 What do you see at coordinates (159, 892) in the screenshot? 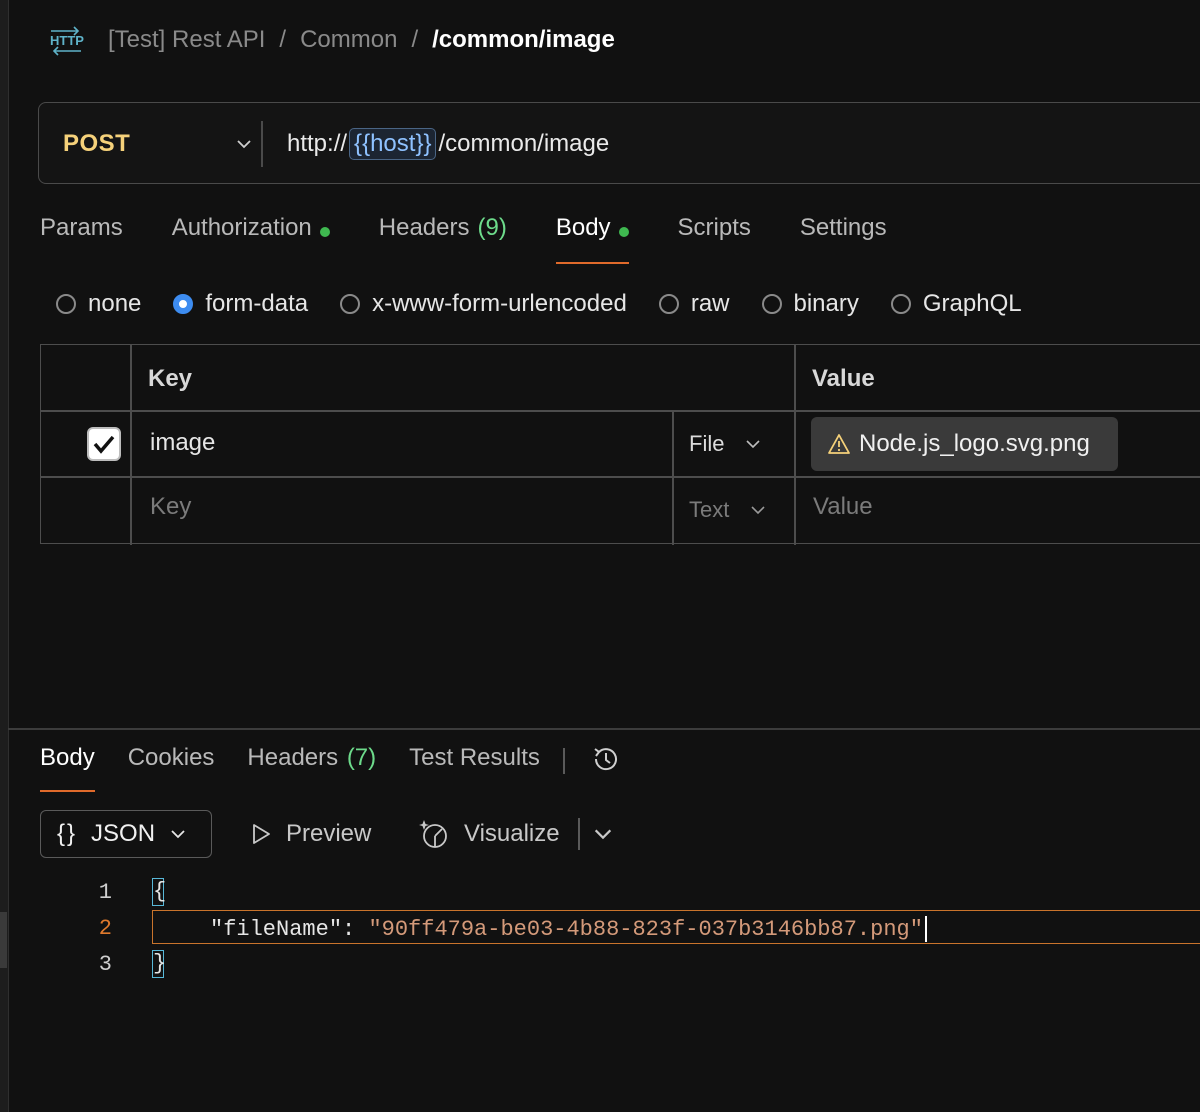
I see `open-brace: {` at bounding box center [159, 892].